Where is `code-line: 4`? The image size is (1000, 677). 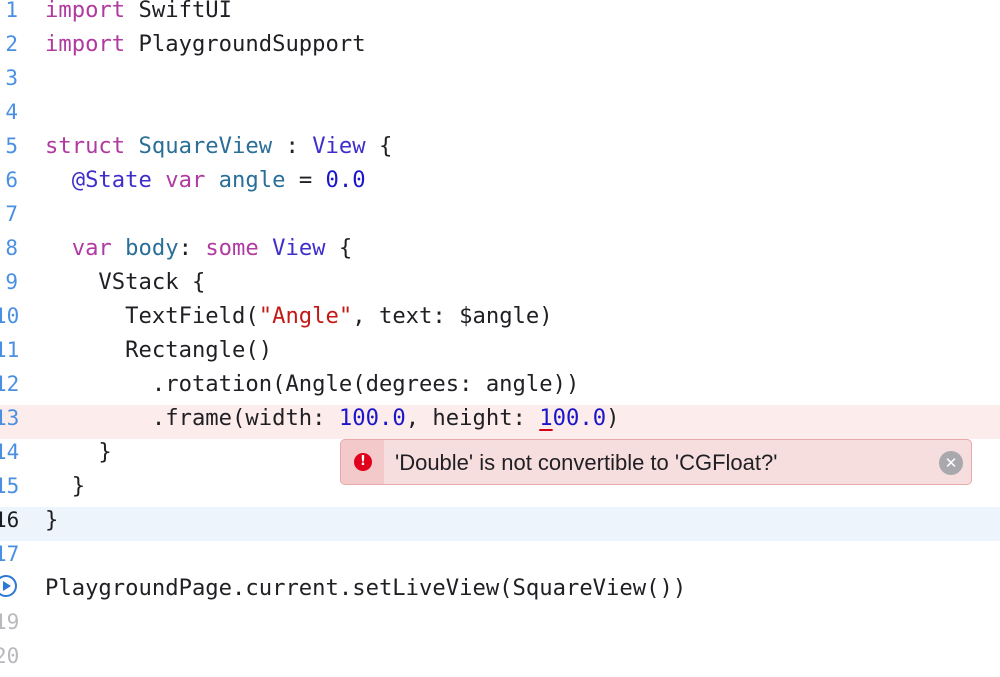
code-line: 4 is located at coordinates (500, 116).